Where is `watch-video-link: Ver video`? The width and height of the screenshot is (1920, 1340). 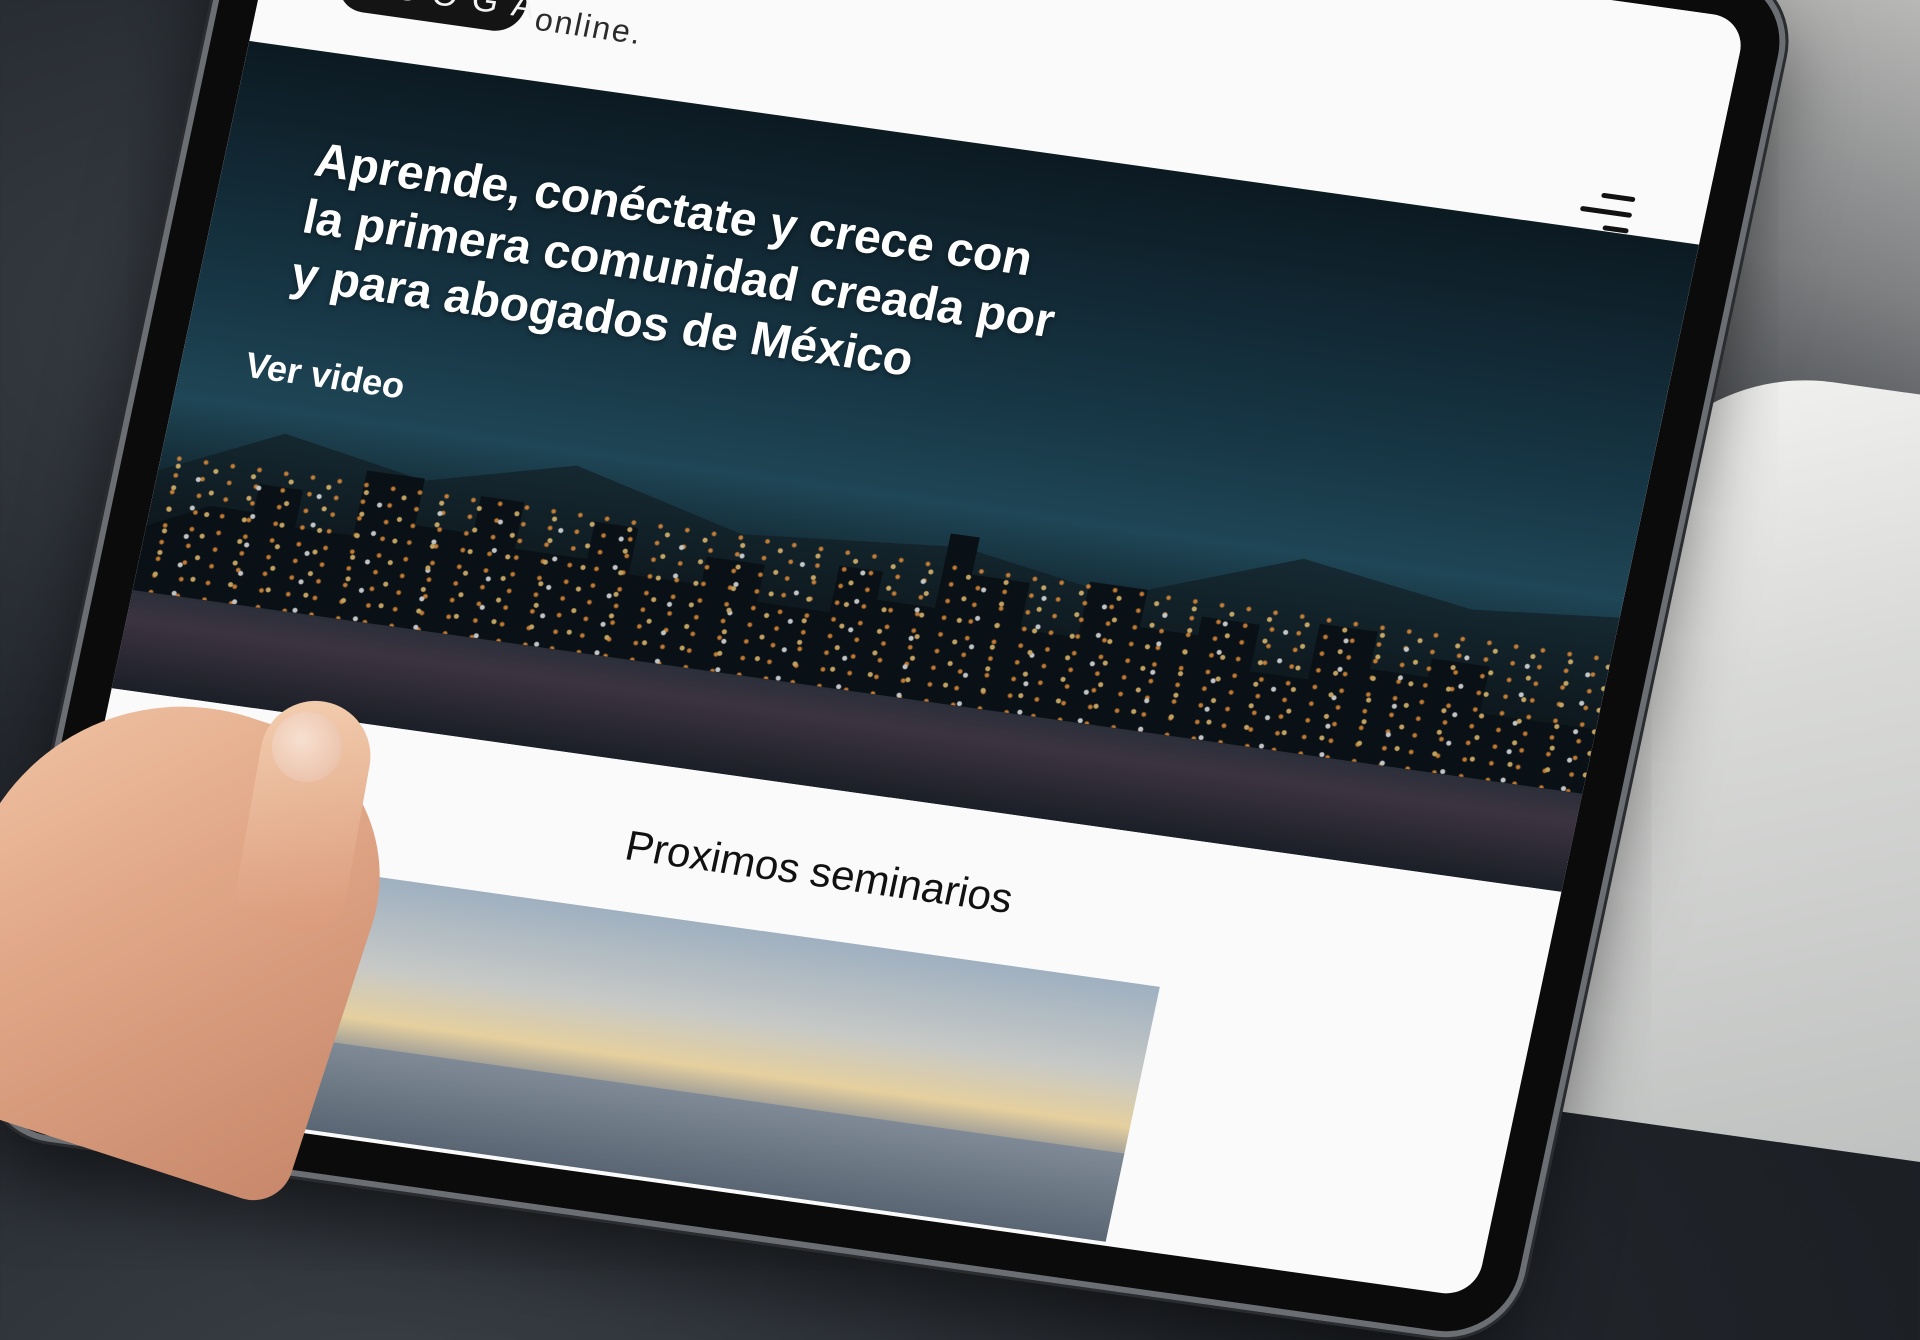 watch-video-link: Ver video is located at coordinates (325, 375).